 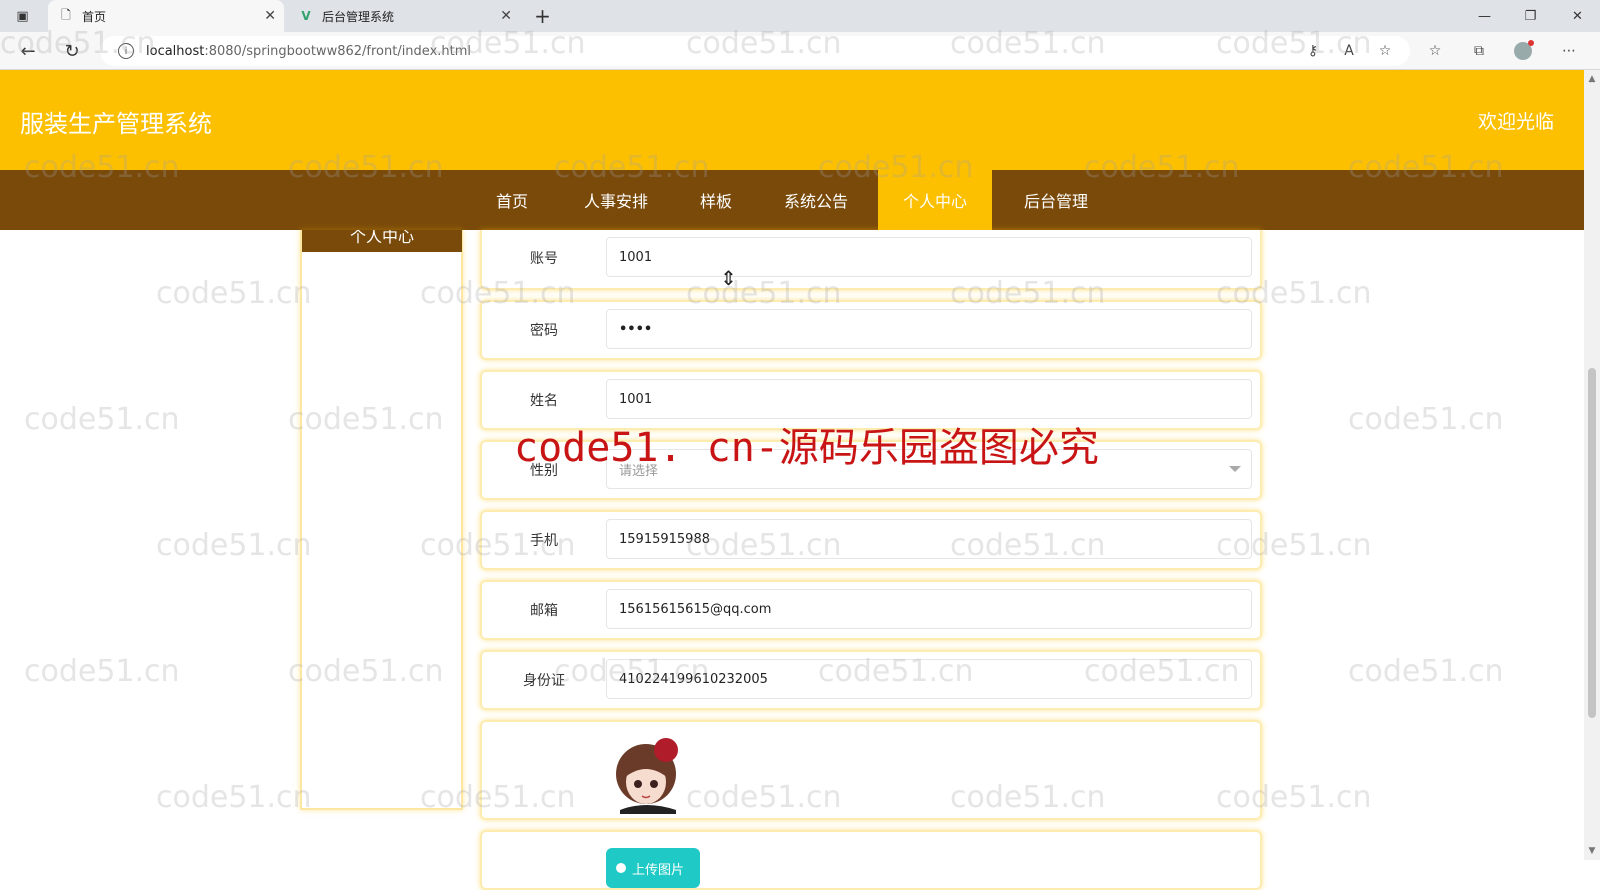 What do you see at coordinates (621, 868) in the screenshot?
I see `upload-icon` at bounding box center [621, 868].